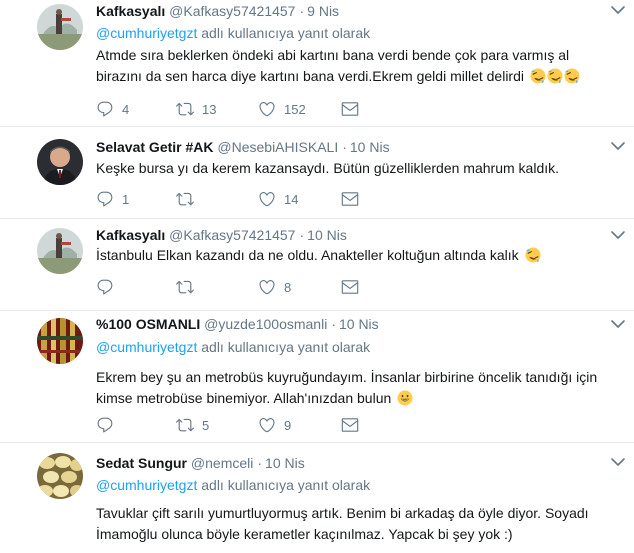 This screenshot has width=634, height=553. Describe the element at coordinates (323, 11) in the screenshot. I see `tweet-timestamp: 9 Nis` at that location.